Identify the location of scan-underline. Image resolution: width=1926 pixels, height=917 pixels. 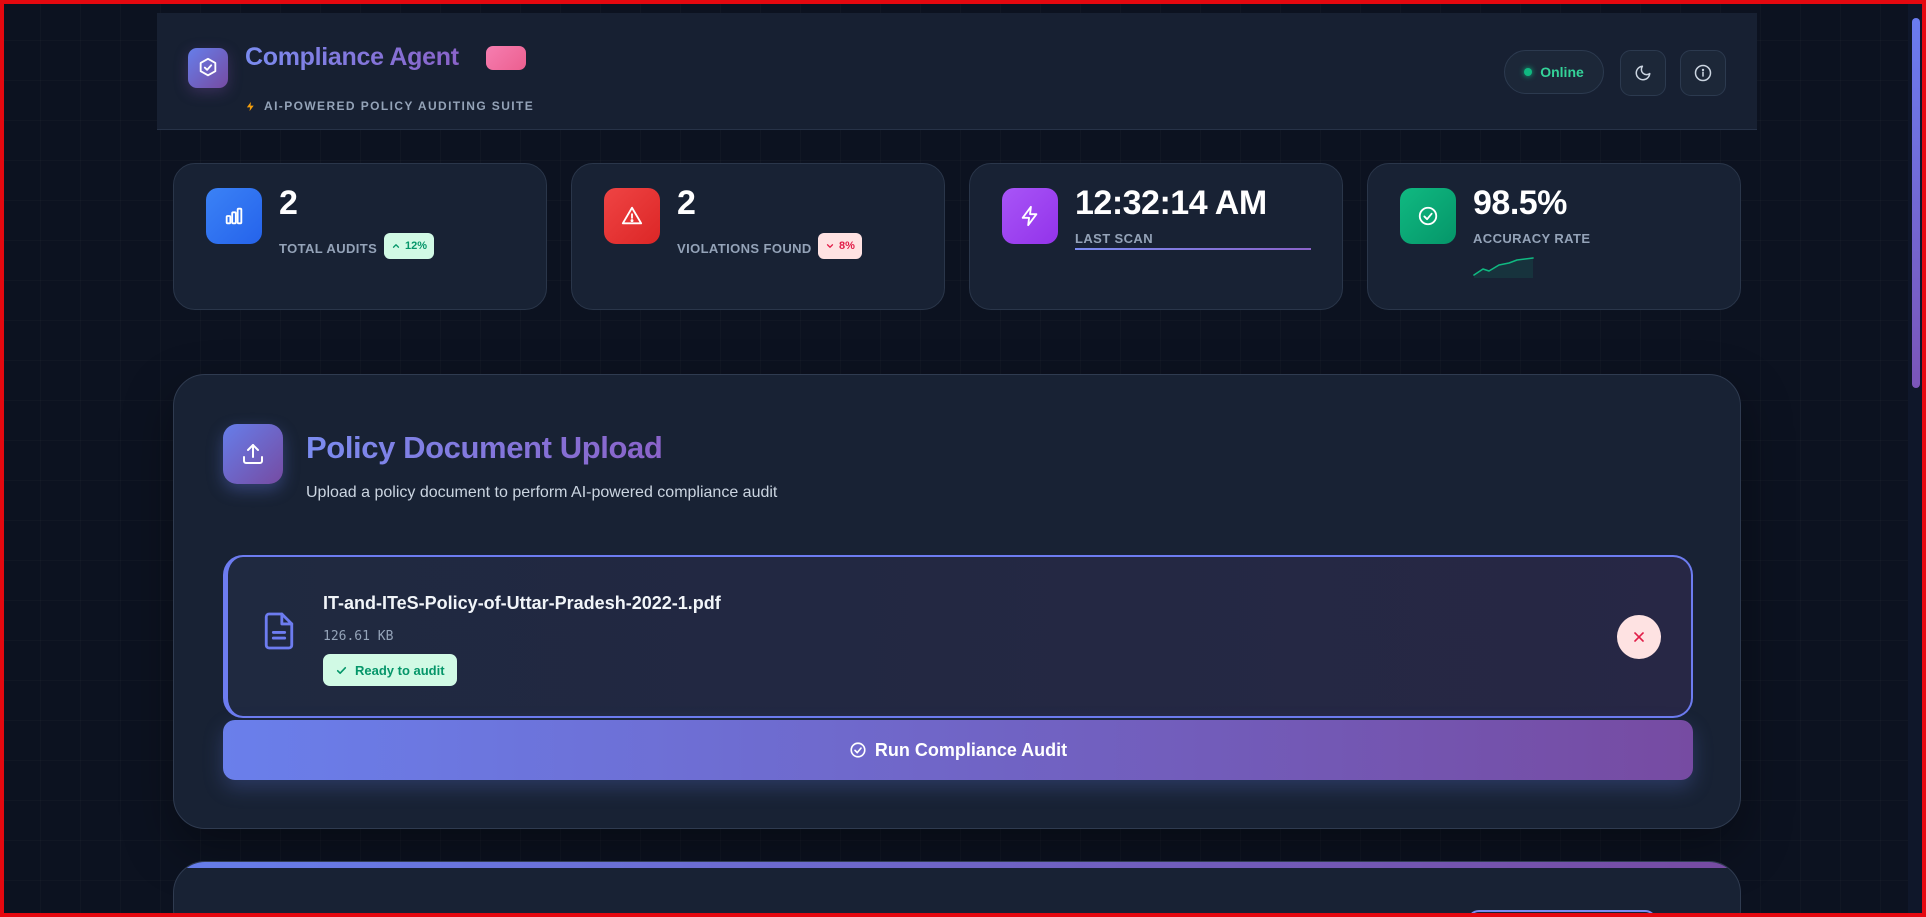
(1193, 249).